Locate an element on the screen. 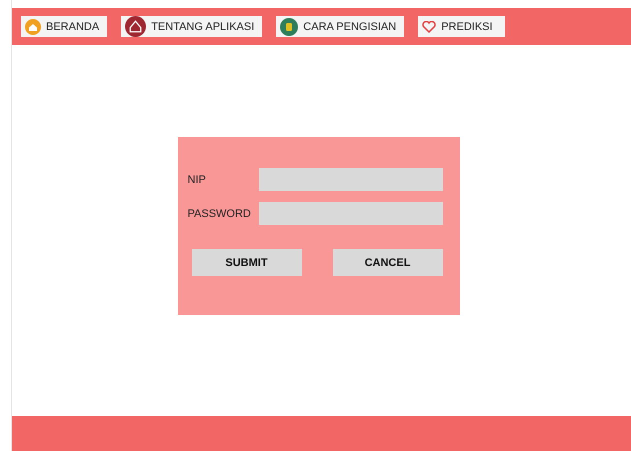 Image resolution: width=631 pixels, height=451 pixels. field-label: PASSWORD is located at coordinates (219, 214).